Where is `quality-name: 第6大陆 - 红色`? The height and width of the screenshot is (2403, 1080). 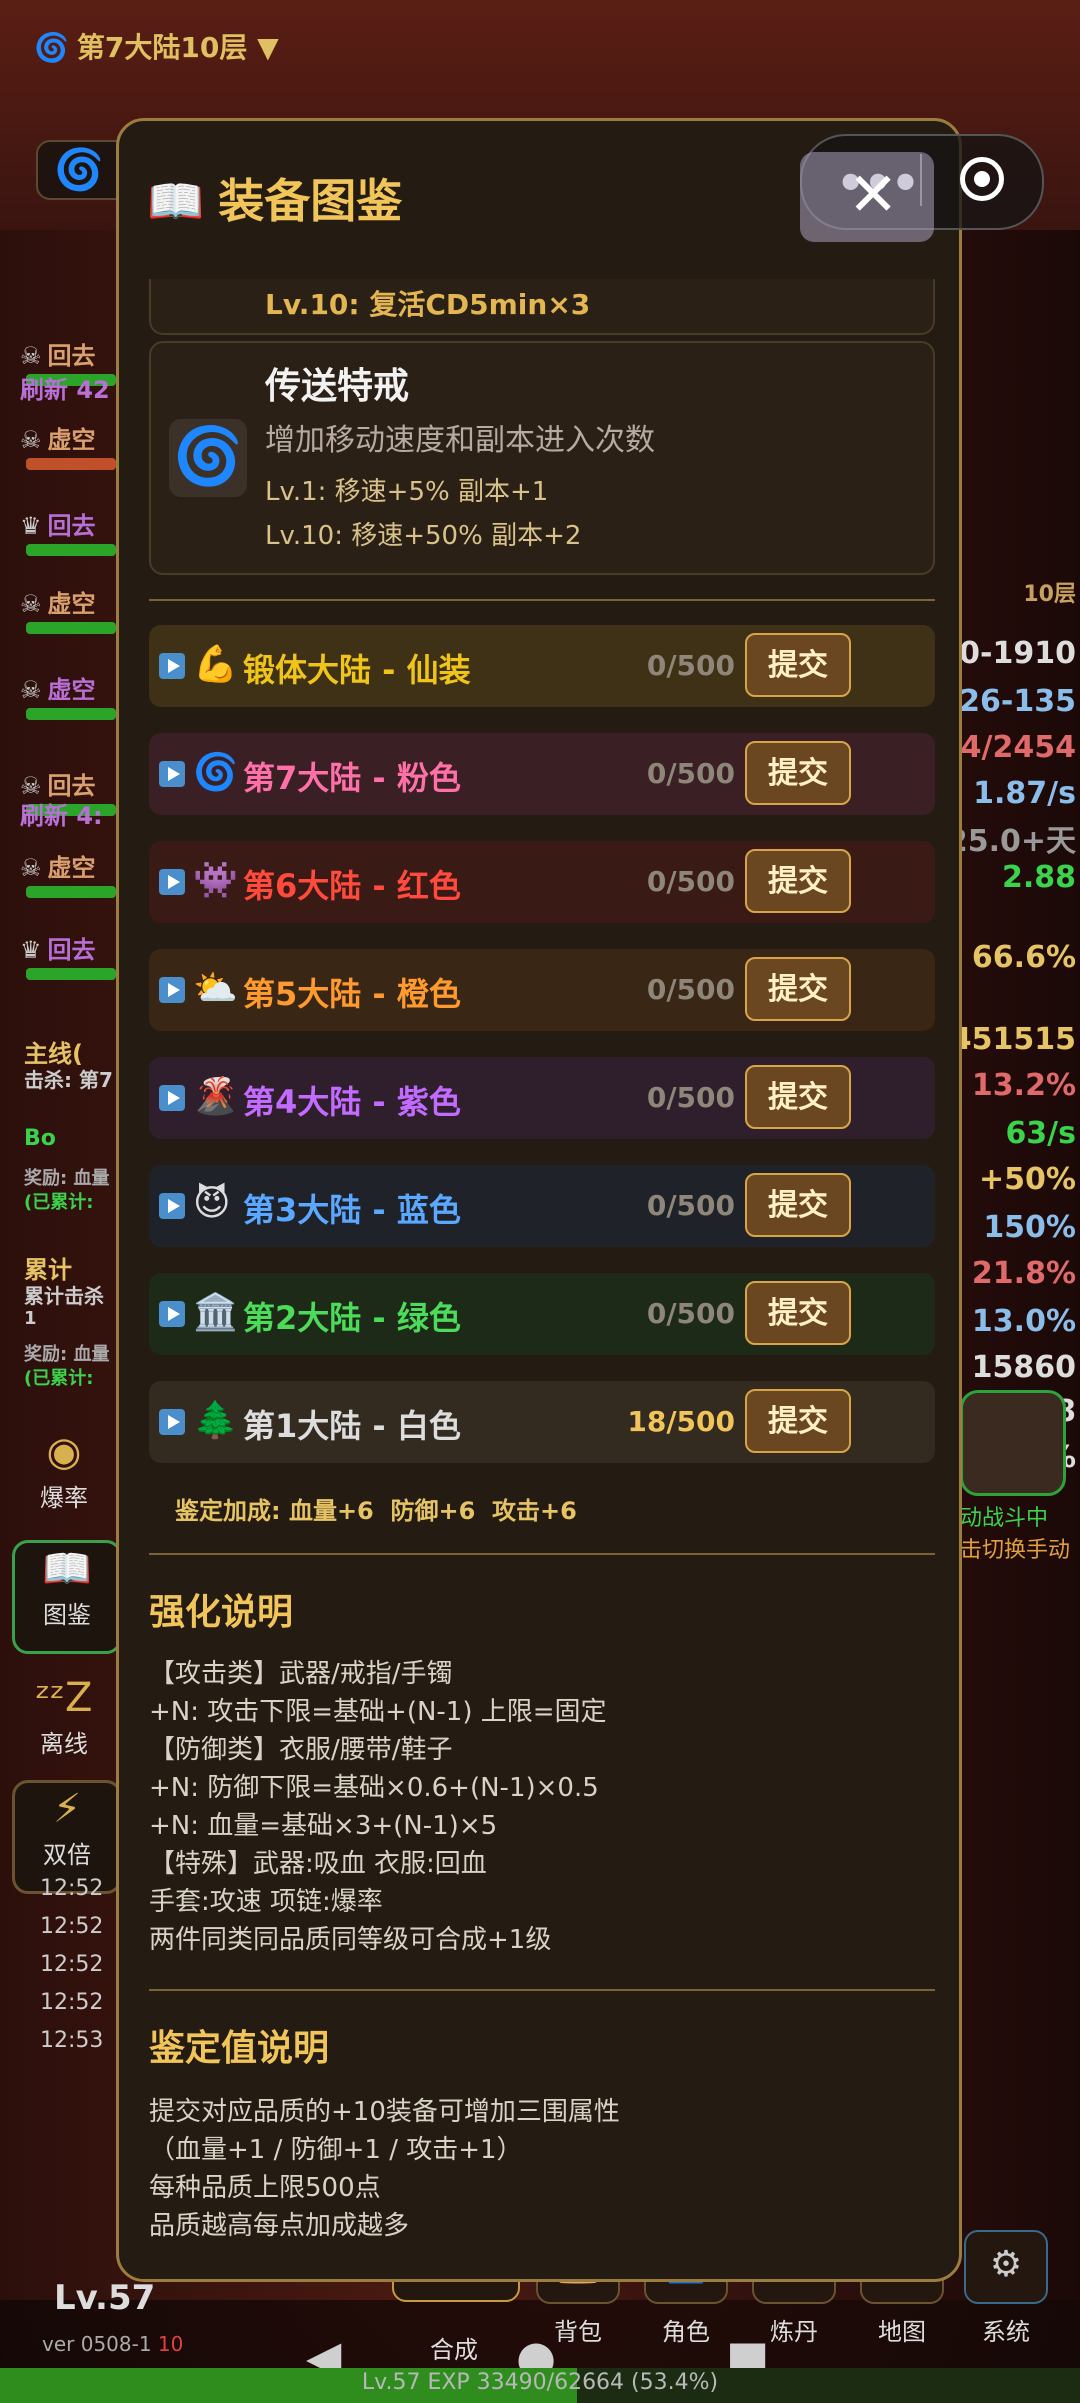
quality-name: 第6大陆 - 红色 is located at coordinates (352, 886).